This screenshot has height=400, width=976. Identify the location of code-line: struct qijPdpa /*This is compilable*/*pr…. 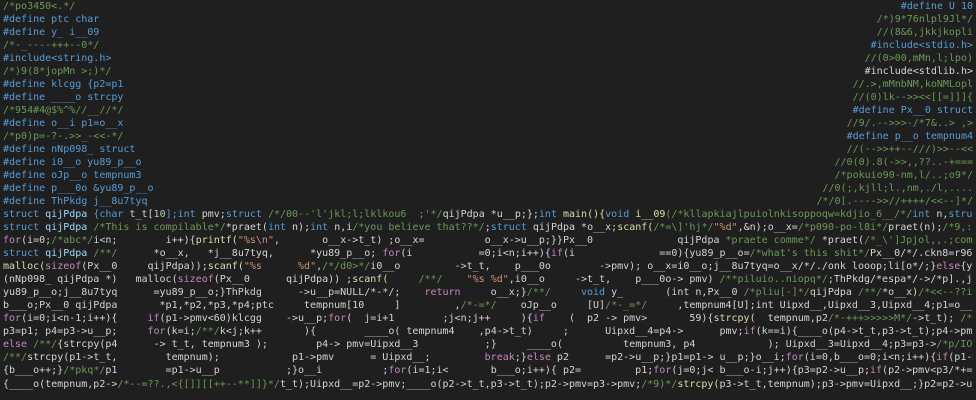
(488, 227).